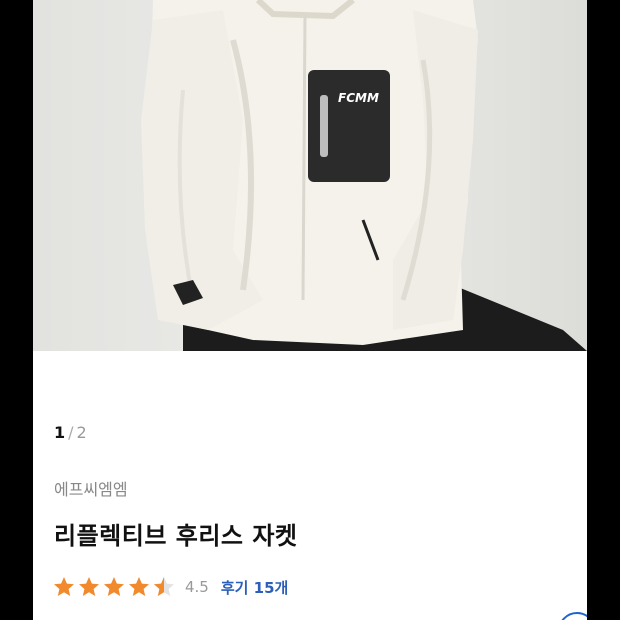 This screenshot has width=620, height=620. What do you see at coordinates (81, 432) in the screenshot?
I see `pager-total: 2` at bounding box center [81, 432].